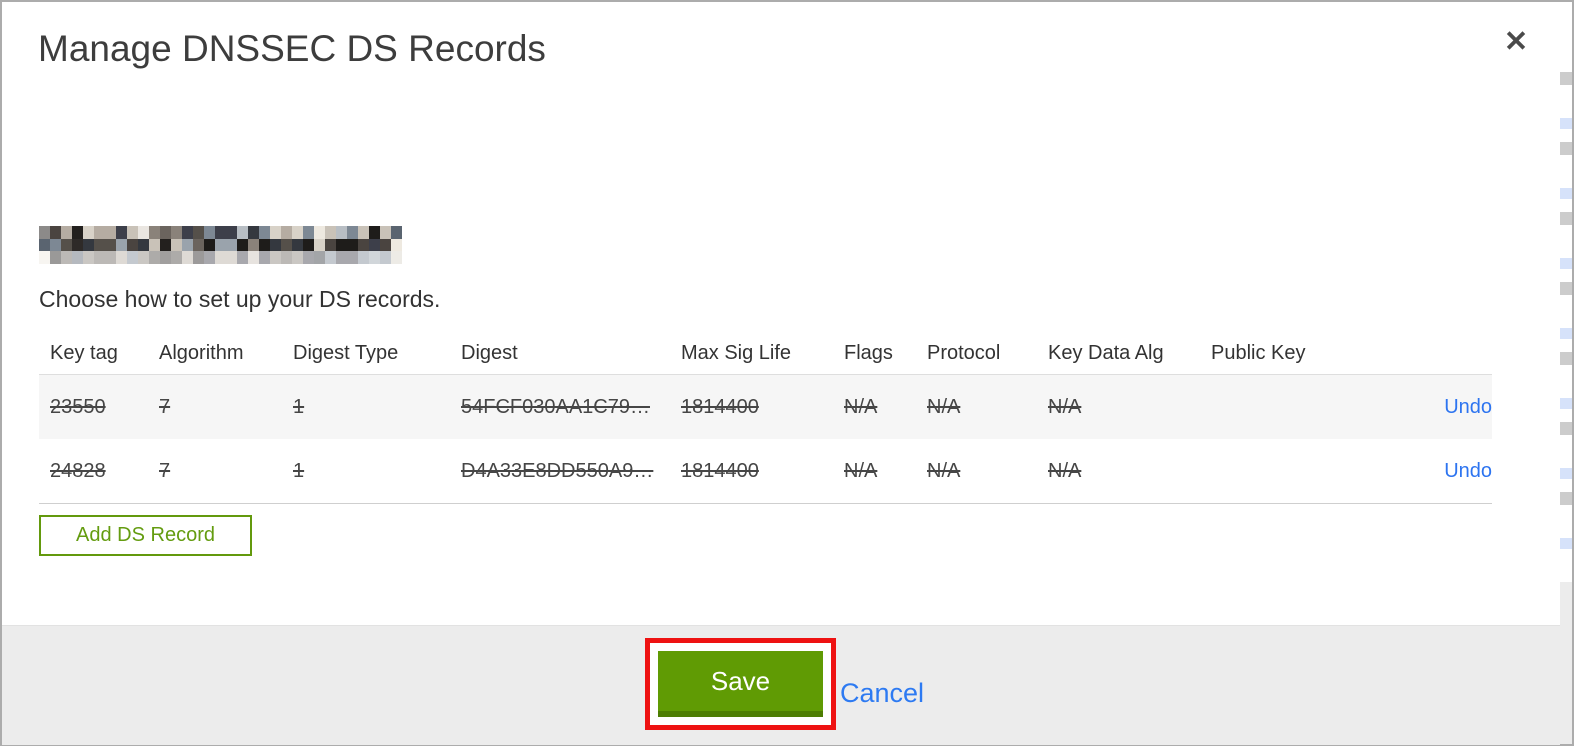  Describe the element at coordinates (145, 535) in the screenshot. I see `add-ds-record-button: Add DS Record` at that location.